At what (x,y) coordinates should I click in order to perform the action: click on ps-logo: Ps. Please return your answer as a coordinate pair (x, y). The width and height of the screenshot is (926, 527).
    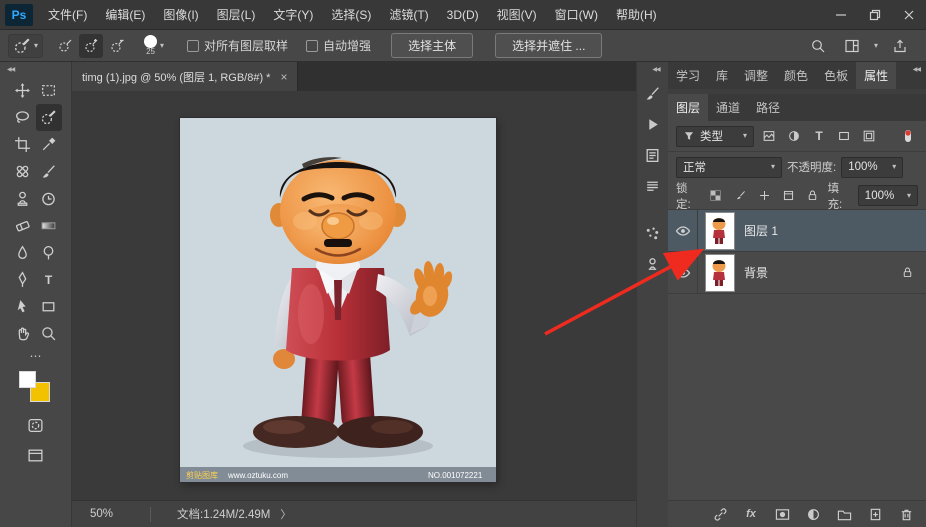
    Looking at the image, I should click on (19, 14).